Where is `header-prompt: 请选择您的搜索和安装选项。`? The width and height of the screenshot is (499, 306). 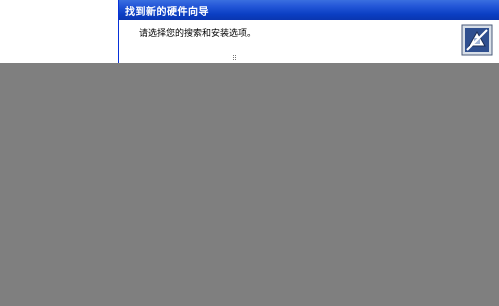 header-prompt: 请选择您的搜索和安装选项。 is located at coordinates (198, 34).